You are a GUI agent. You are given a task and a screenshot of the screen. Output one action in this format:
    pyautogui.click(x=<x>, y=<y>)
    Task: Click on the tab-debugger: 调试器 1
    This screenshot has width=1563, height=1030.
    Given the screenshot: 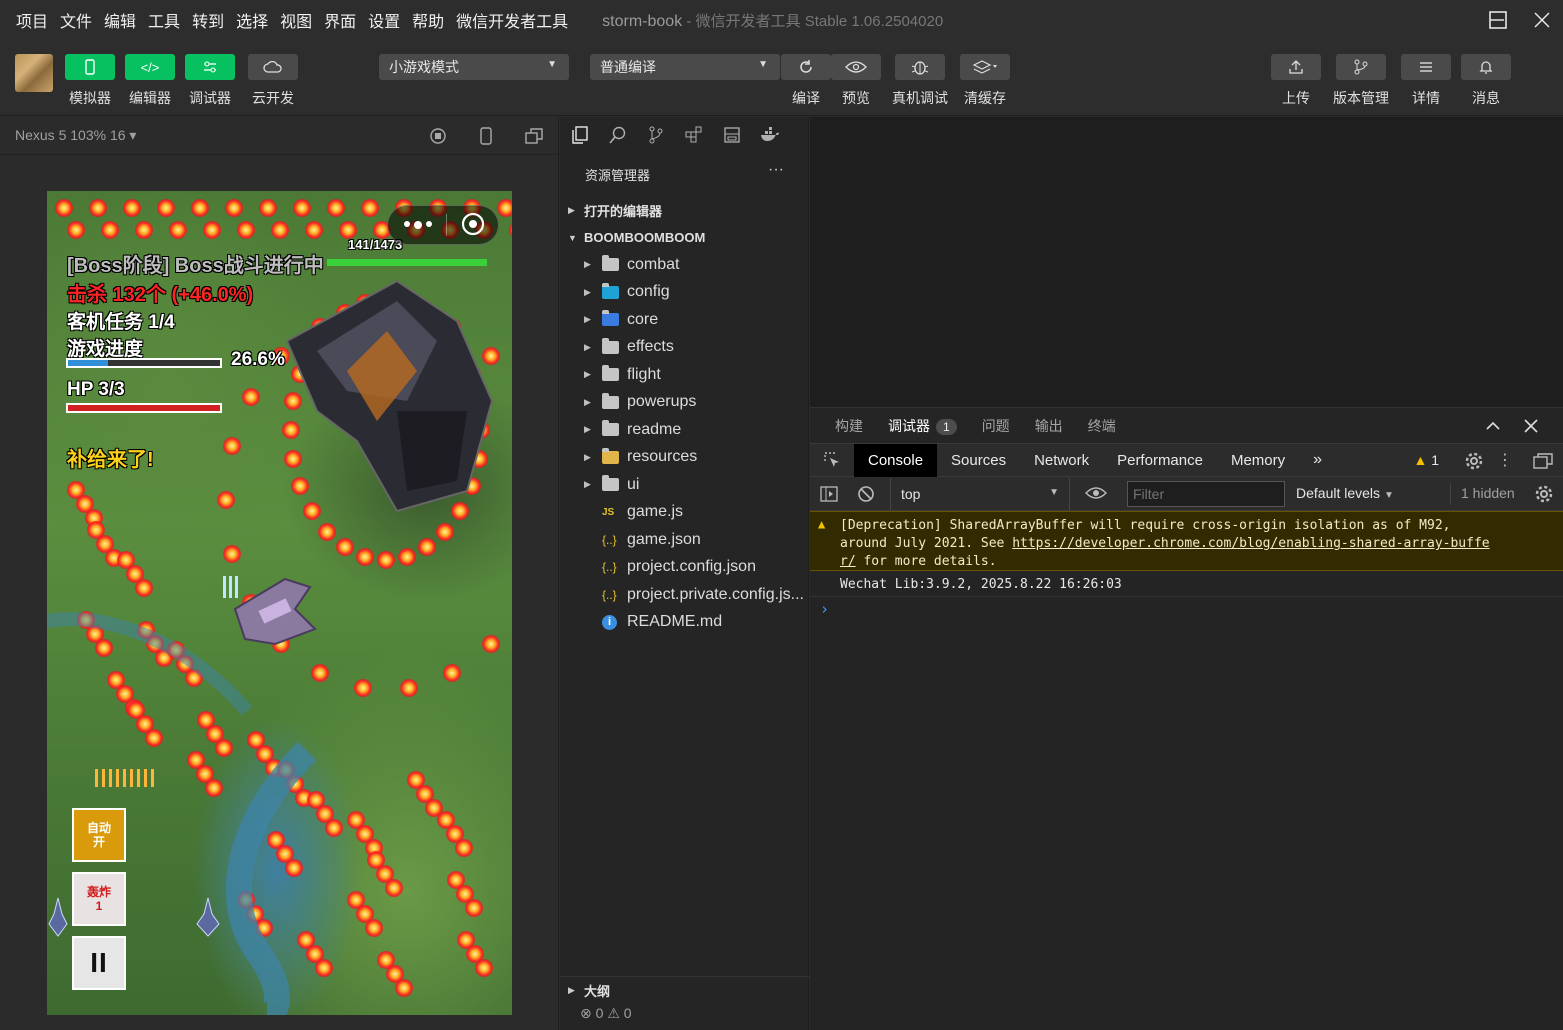 What is the action you would take?
    pyautogui.click(x=922, y=431)
    